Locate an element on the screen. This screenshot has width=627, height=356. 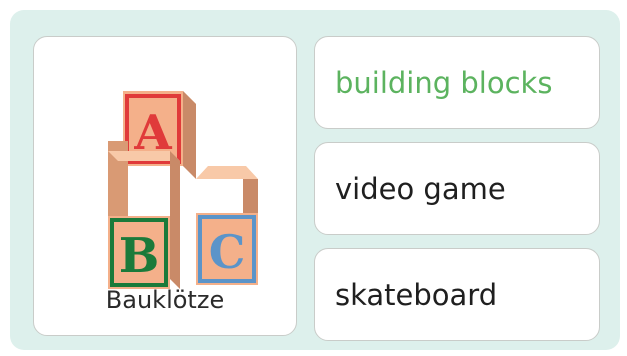
option-building-blocks: building blocks is located at coordinates (457, 82).